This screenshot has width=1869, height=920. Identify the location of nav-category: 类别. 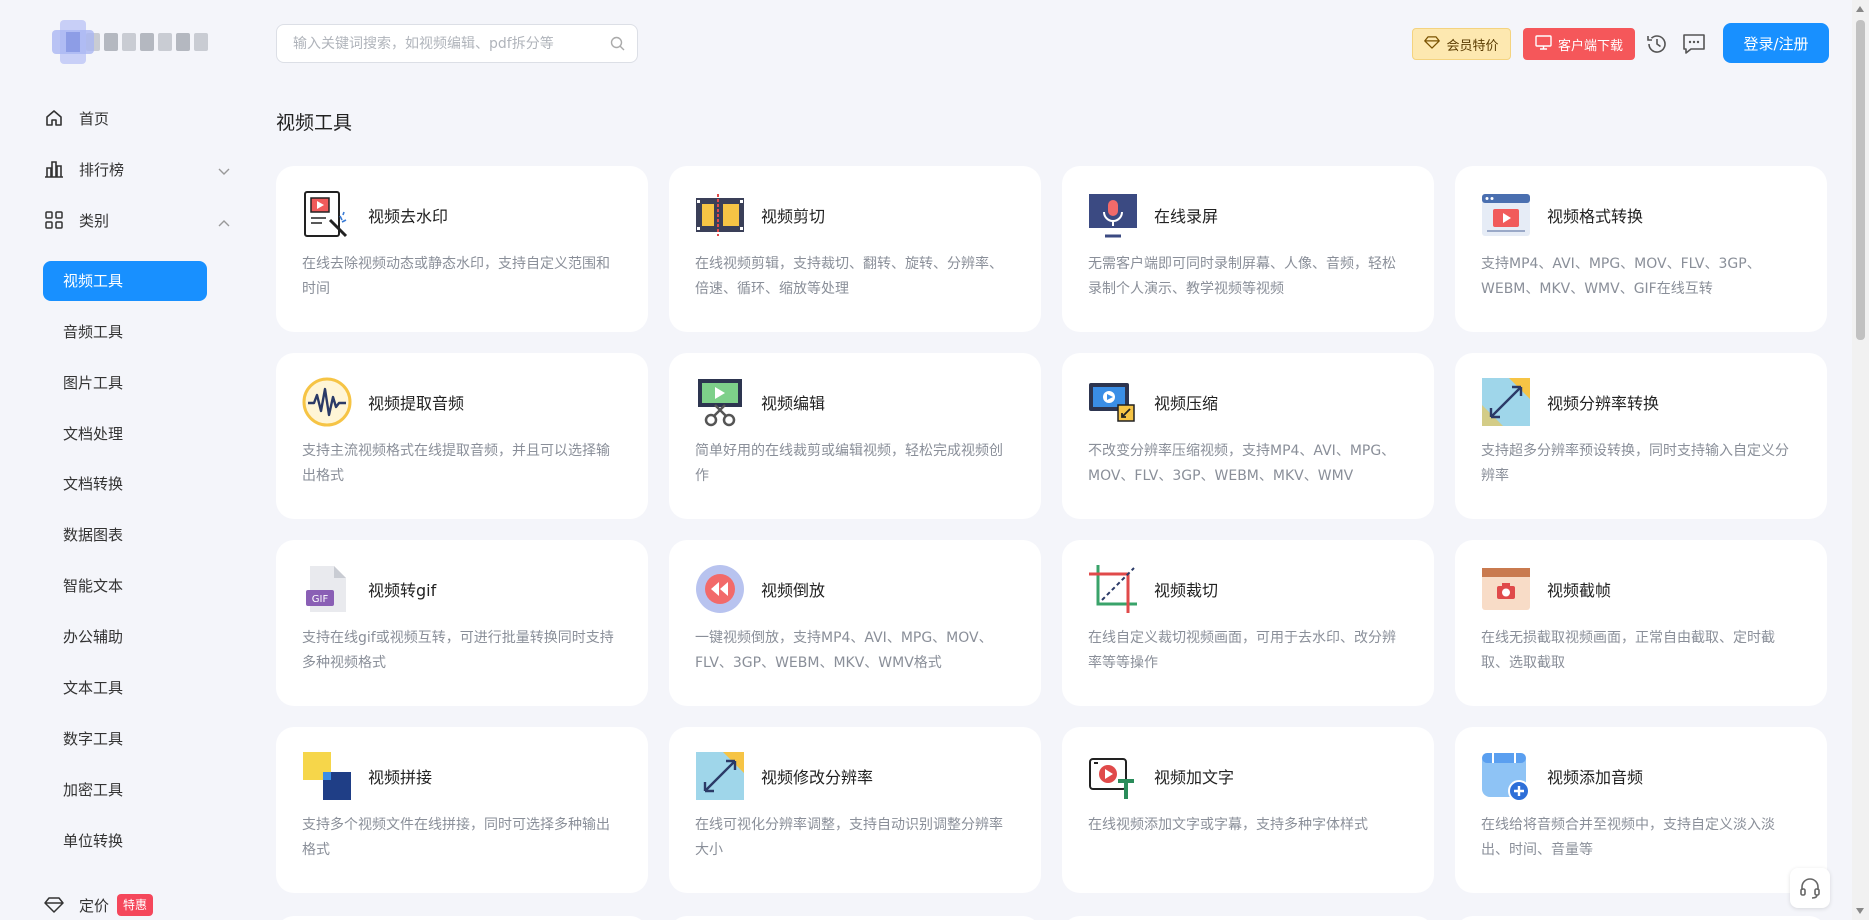
(140, 220).